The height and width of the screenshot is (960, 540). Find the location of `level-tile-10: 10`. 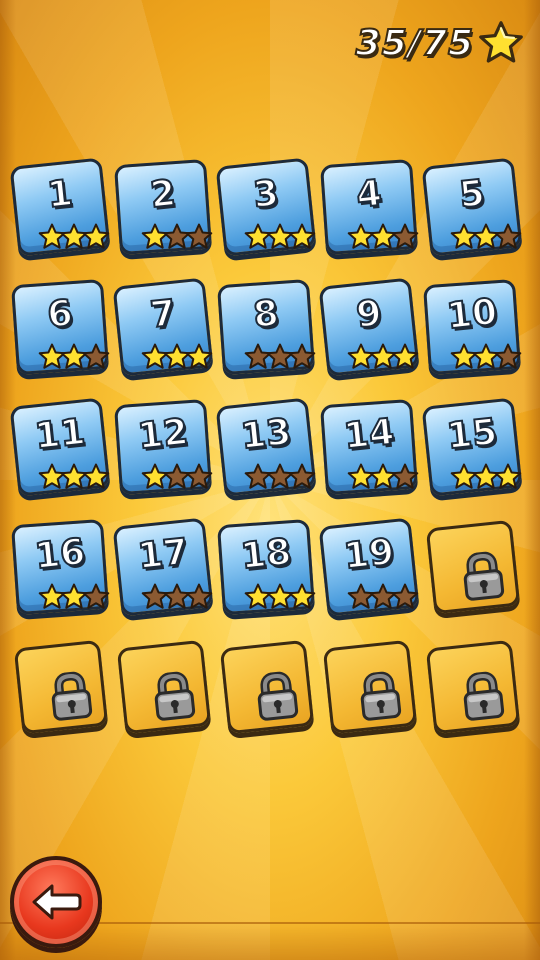

level-tile-10: 10 is located at coordinates (472, 327).